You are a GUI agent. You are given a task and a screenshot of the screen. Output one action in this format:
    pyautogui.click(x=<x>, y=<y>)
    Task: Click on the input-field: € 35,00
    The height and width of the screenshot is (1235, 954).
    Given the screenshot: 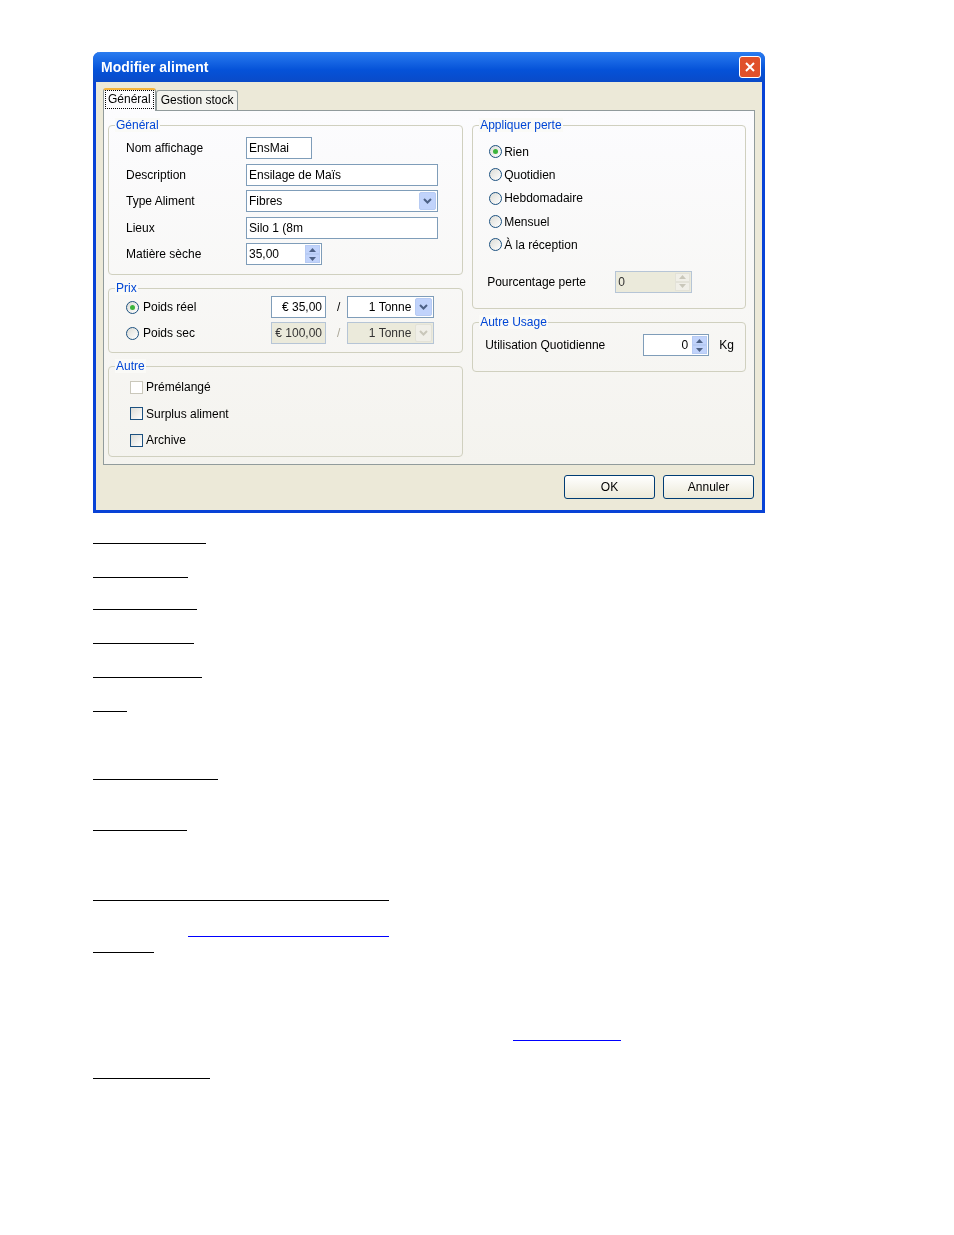 What is the action you would take?
    pyautogui.click(x=298, y=307)
    